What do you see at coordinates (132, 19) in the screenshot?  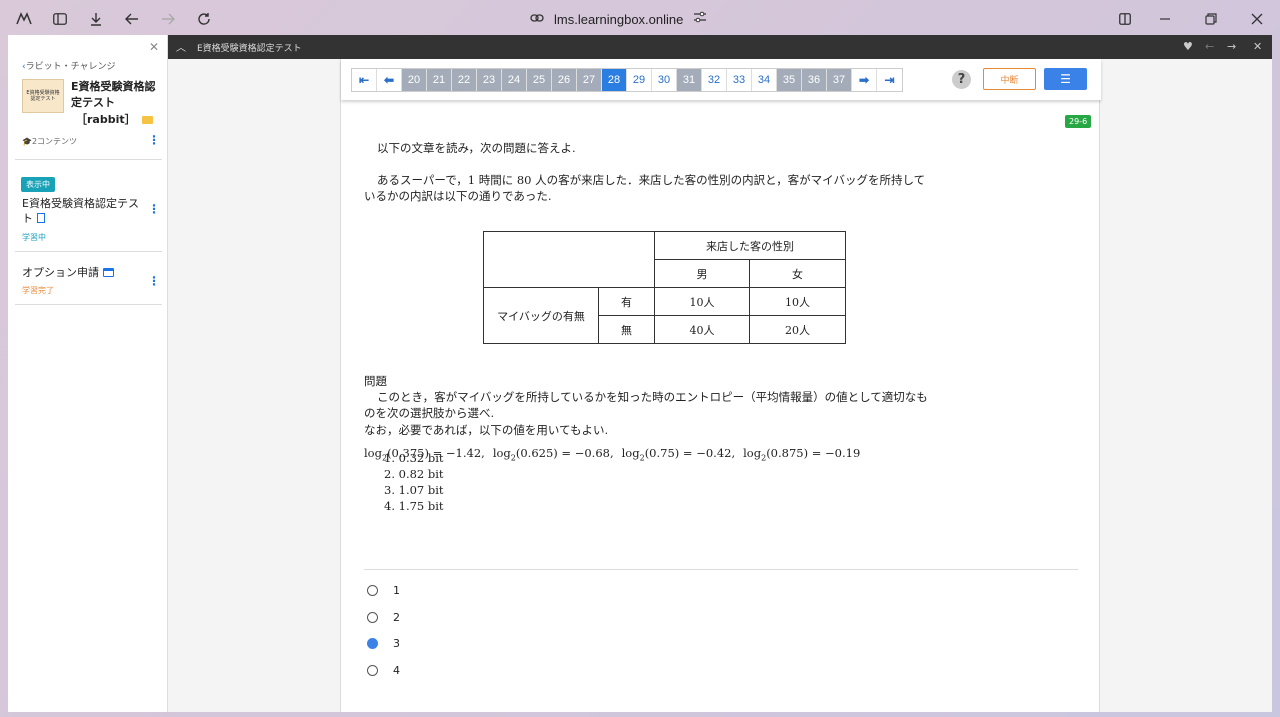 I see `back-icon` at bounding box center [132, 19].